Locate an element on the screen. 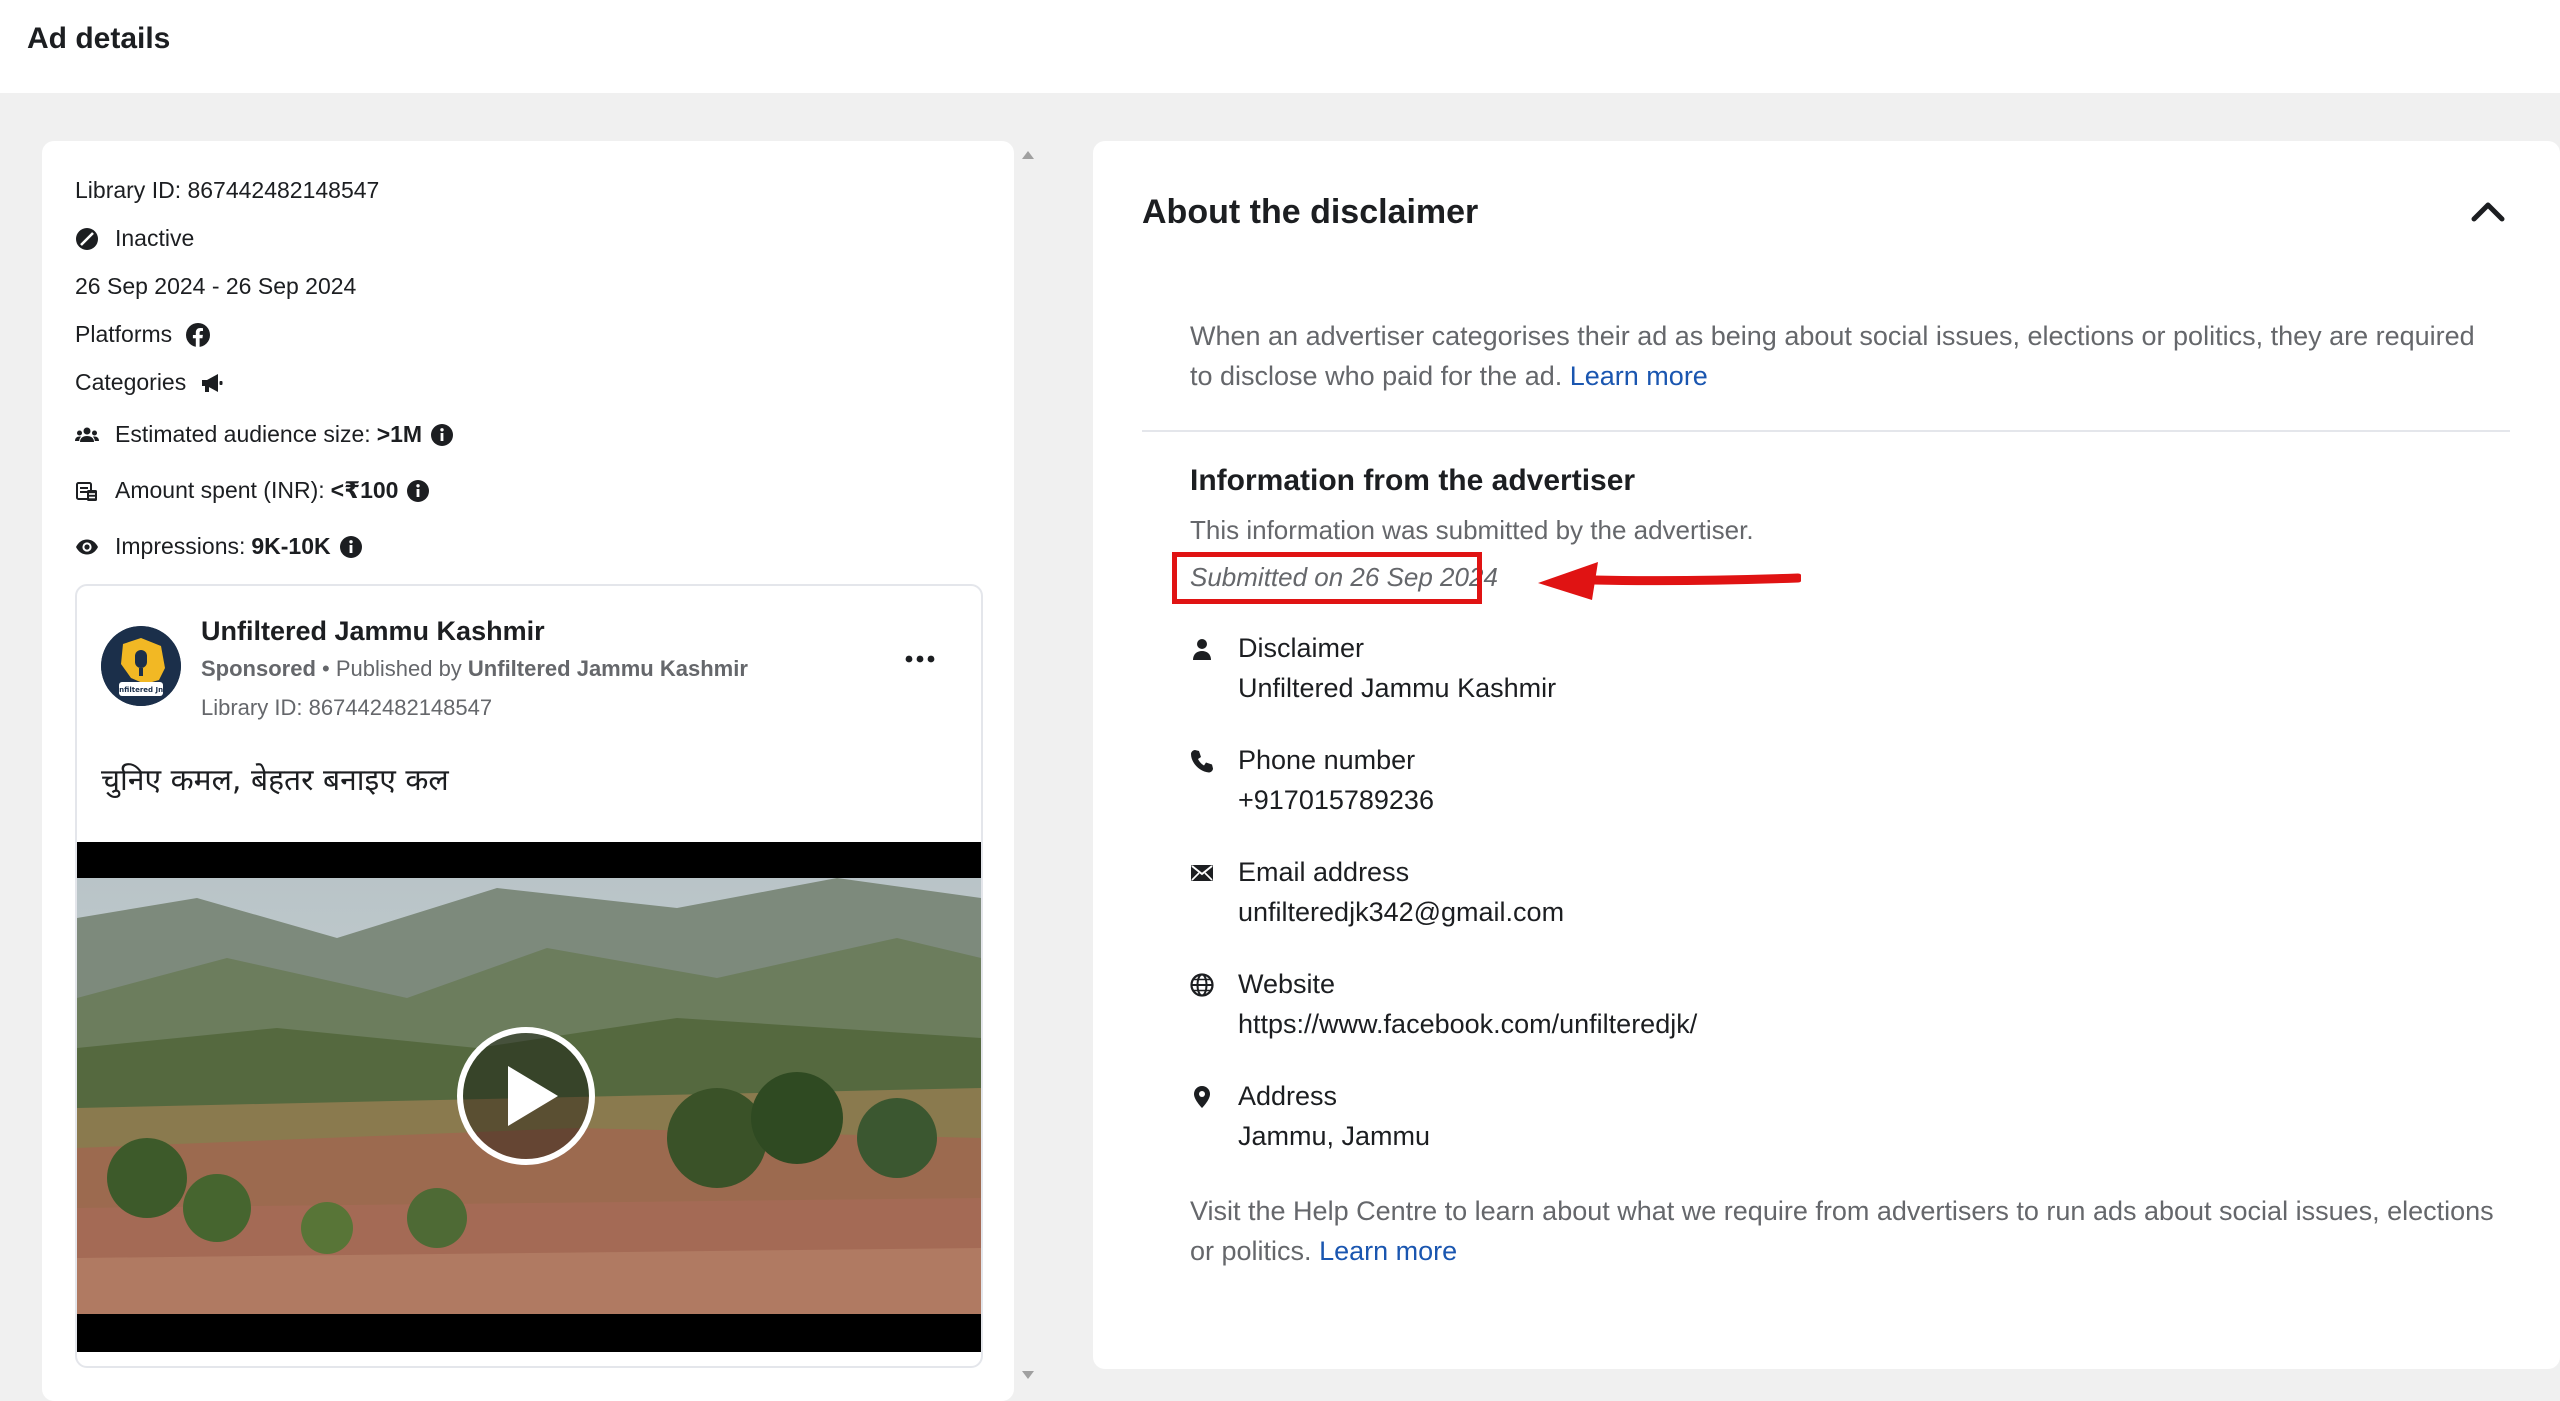  people-icon is located at coordinates (87, 435).